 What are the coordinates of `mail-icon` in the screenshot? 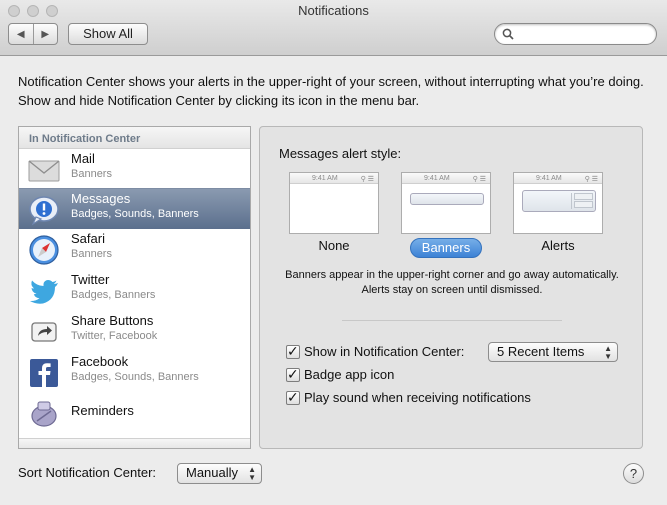 It's located at (44, 171).